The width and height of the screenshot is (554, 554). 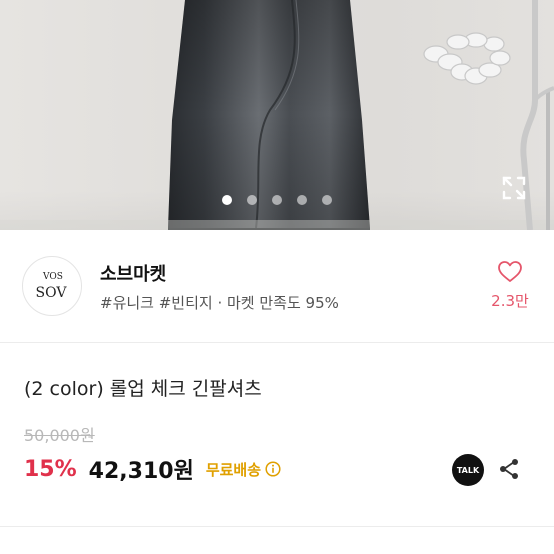 I want to click on shop-logo: VOS SOV, so click(x=52, y=286).